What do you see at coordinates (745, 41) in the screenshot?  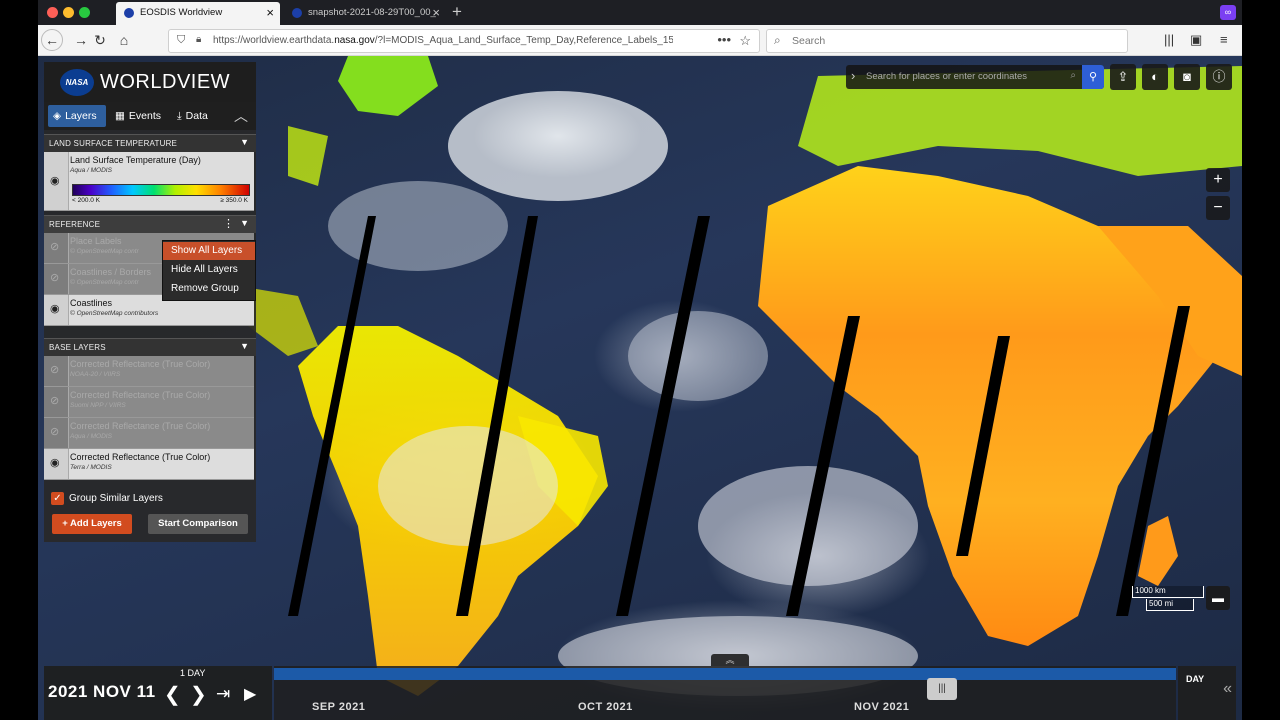 I see `bookmark-star-icon: ☆` at bounding box center [745, 41].